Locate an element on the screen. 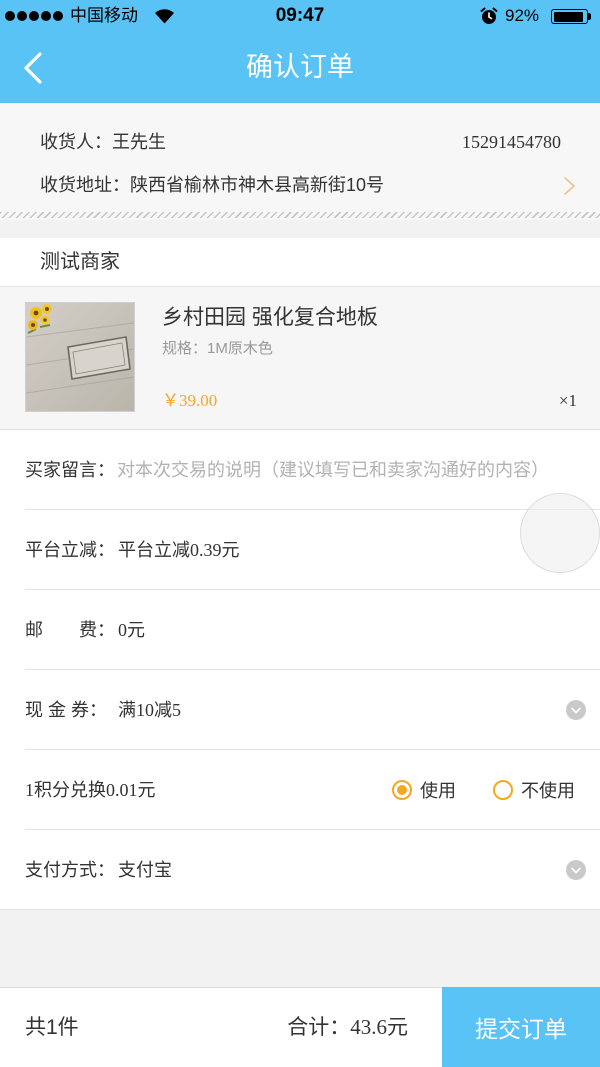 Image resolution: width=600 pixels, height=1067 pixels. product-item: 乡村田园 强化复合地板 规格：1M原木色 ￥39.00 ×1 is located at coordinates (300, 358).